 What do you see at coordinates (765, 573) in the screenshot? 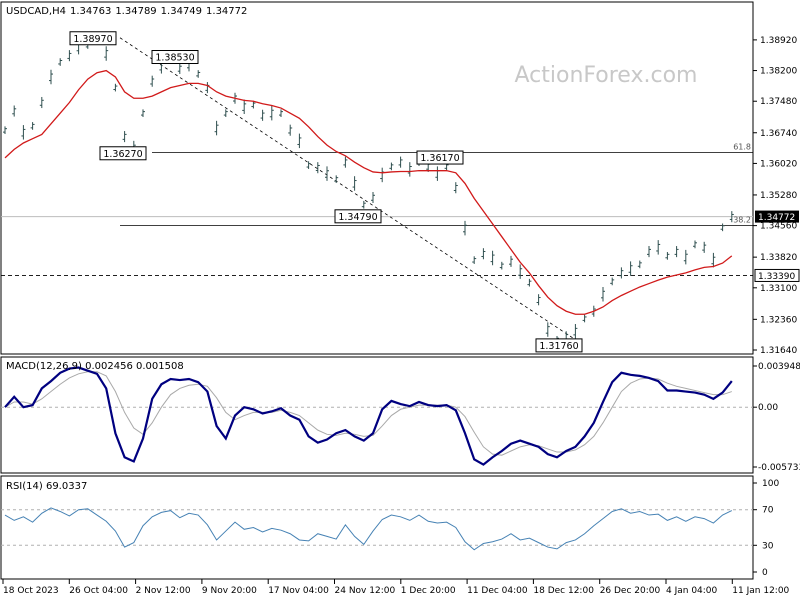
I see `rsi-y-tick-label: 0` at bounding box center [765, 573].